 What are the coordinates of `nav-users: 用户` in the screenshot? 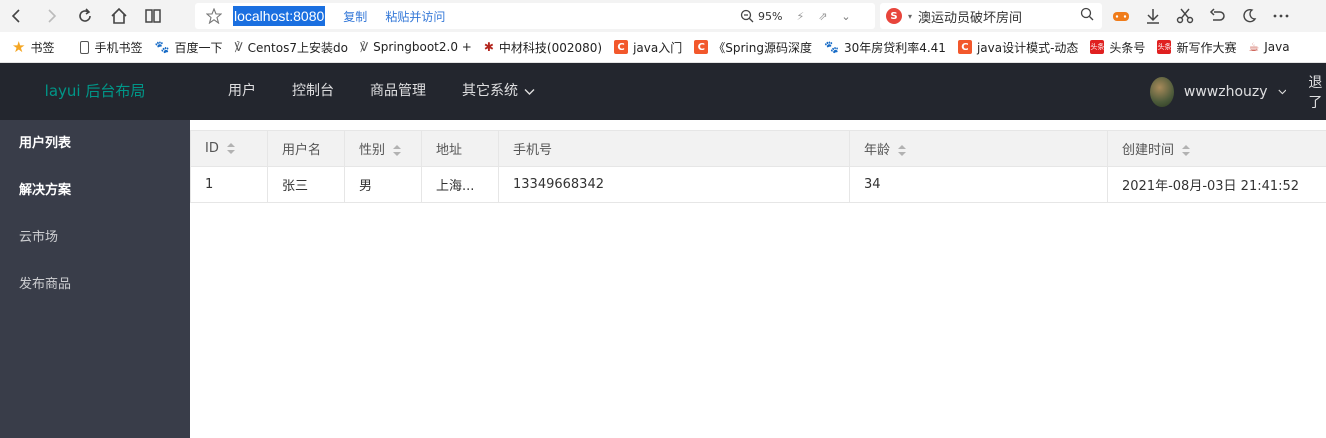 It's located at (242, 91).